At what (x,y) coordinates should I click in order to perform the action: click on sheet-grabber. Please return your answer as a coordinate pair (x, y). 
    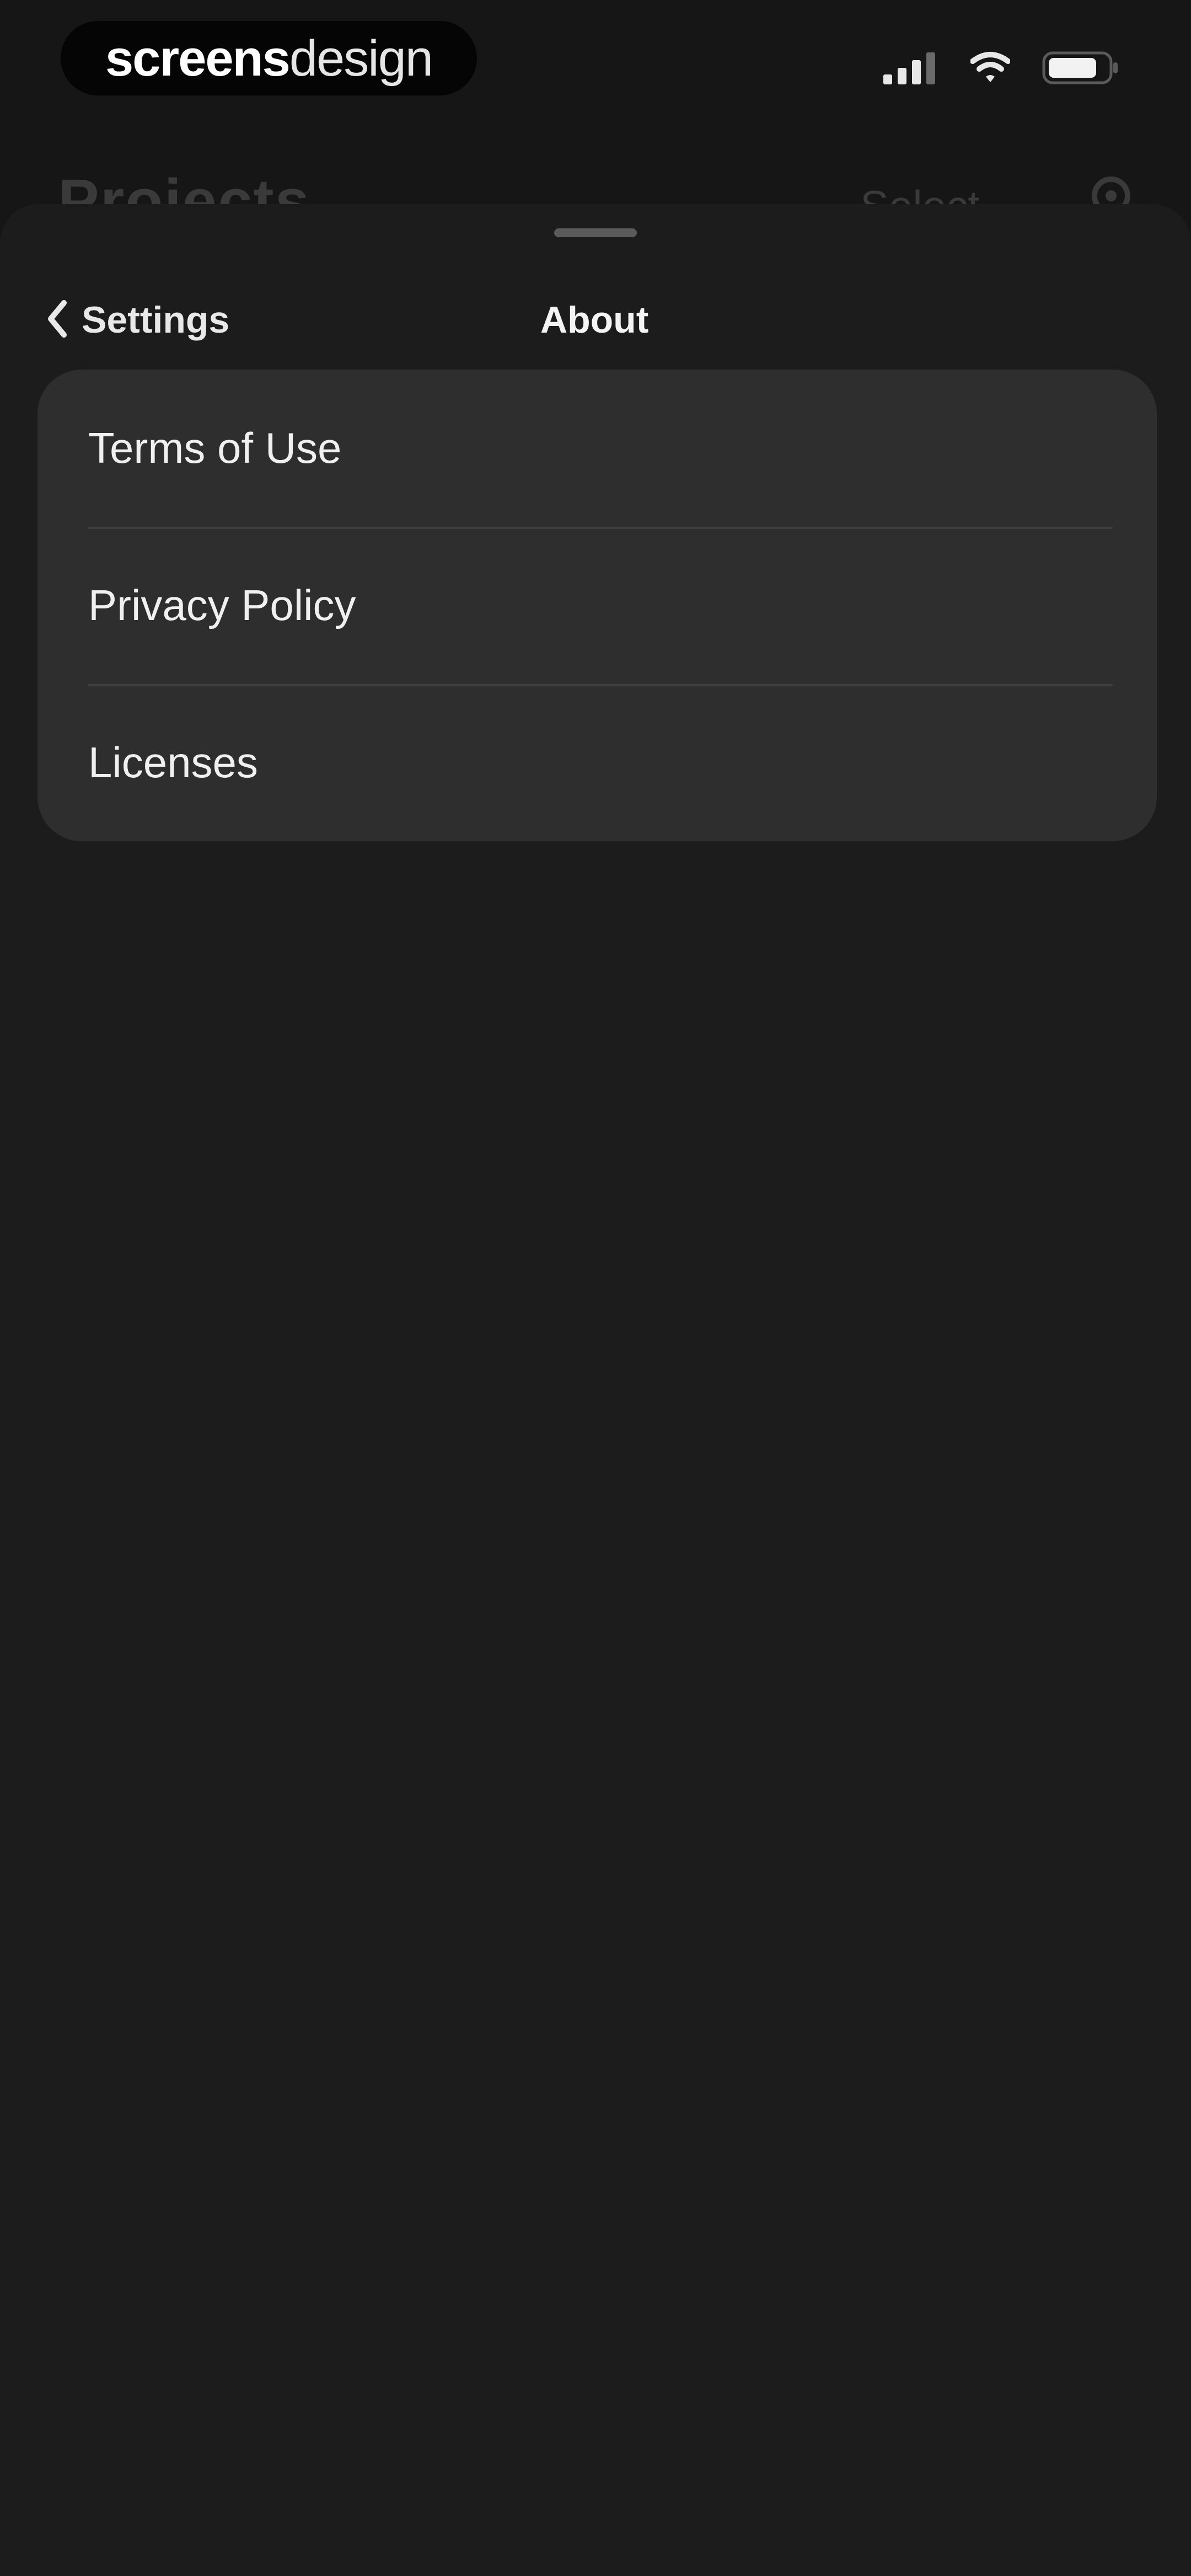
    Looking at the image, I should click on (595, 232).